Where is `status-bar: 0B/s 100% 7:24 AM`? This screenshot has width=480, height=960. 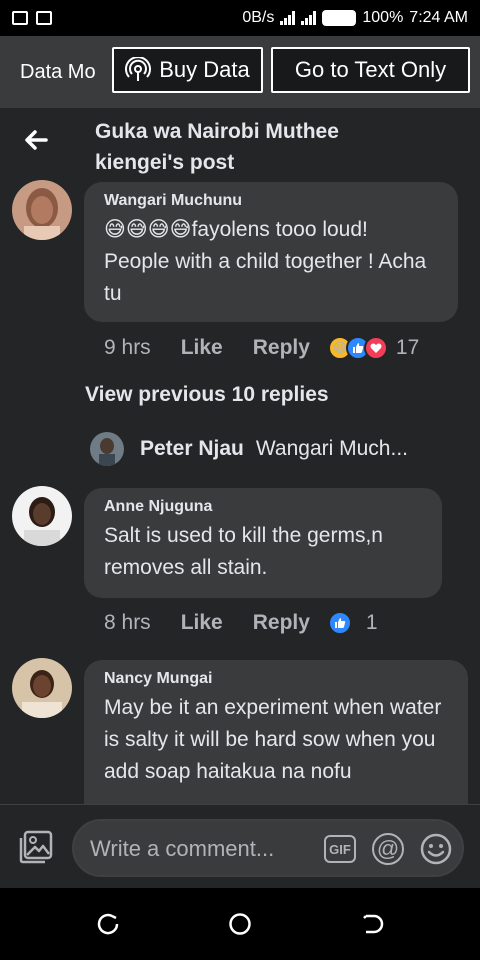 status-bar: 0B/s 100% 7:24 AM is located at coordinates (240, 18).